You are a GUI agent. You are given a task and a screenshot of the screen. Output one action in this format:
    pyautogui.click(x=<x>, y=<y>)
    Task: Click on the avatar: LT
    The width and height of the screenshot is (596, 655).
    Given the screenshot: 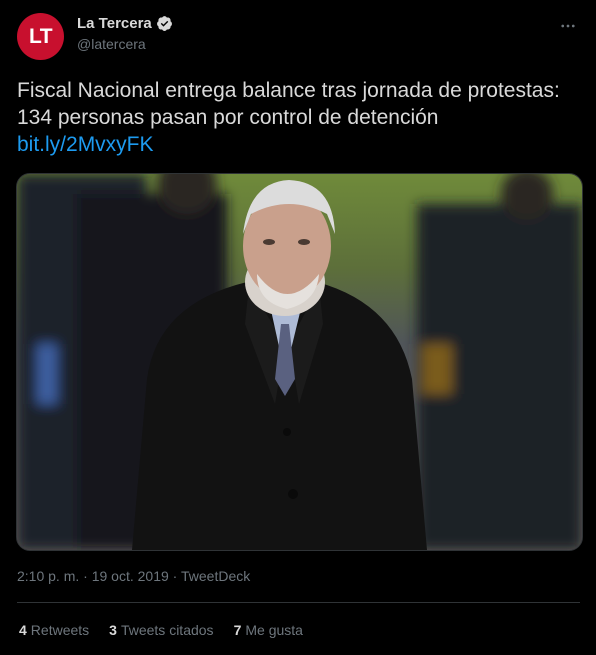 What is the action you would take?
    pyautogui.click(x=40, y=36)
    